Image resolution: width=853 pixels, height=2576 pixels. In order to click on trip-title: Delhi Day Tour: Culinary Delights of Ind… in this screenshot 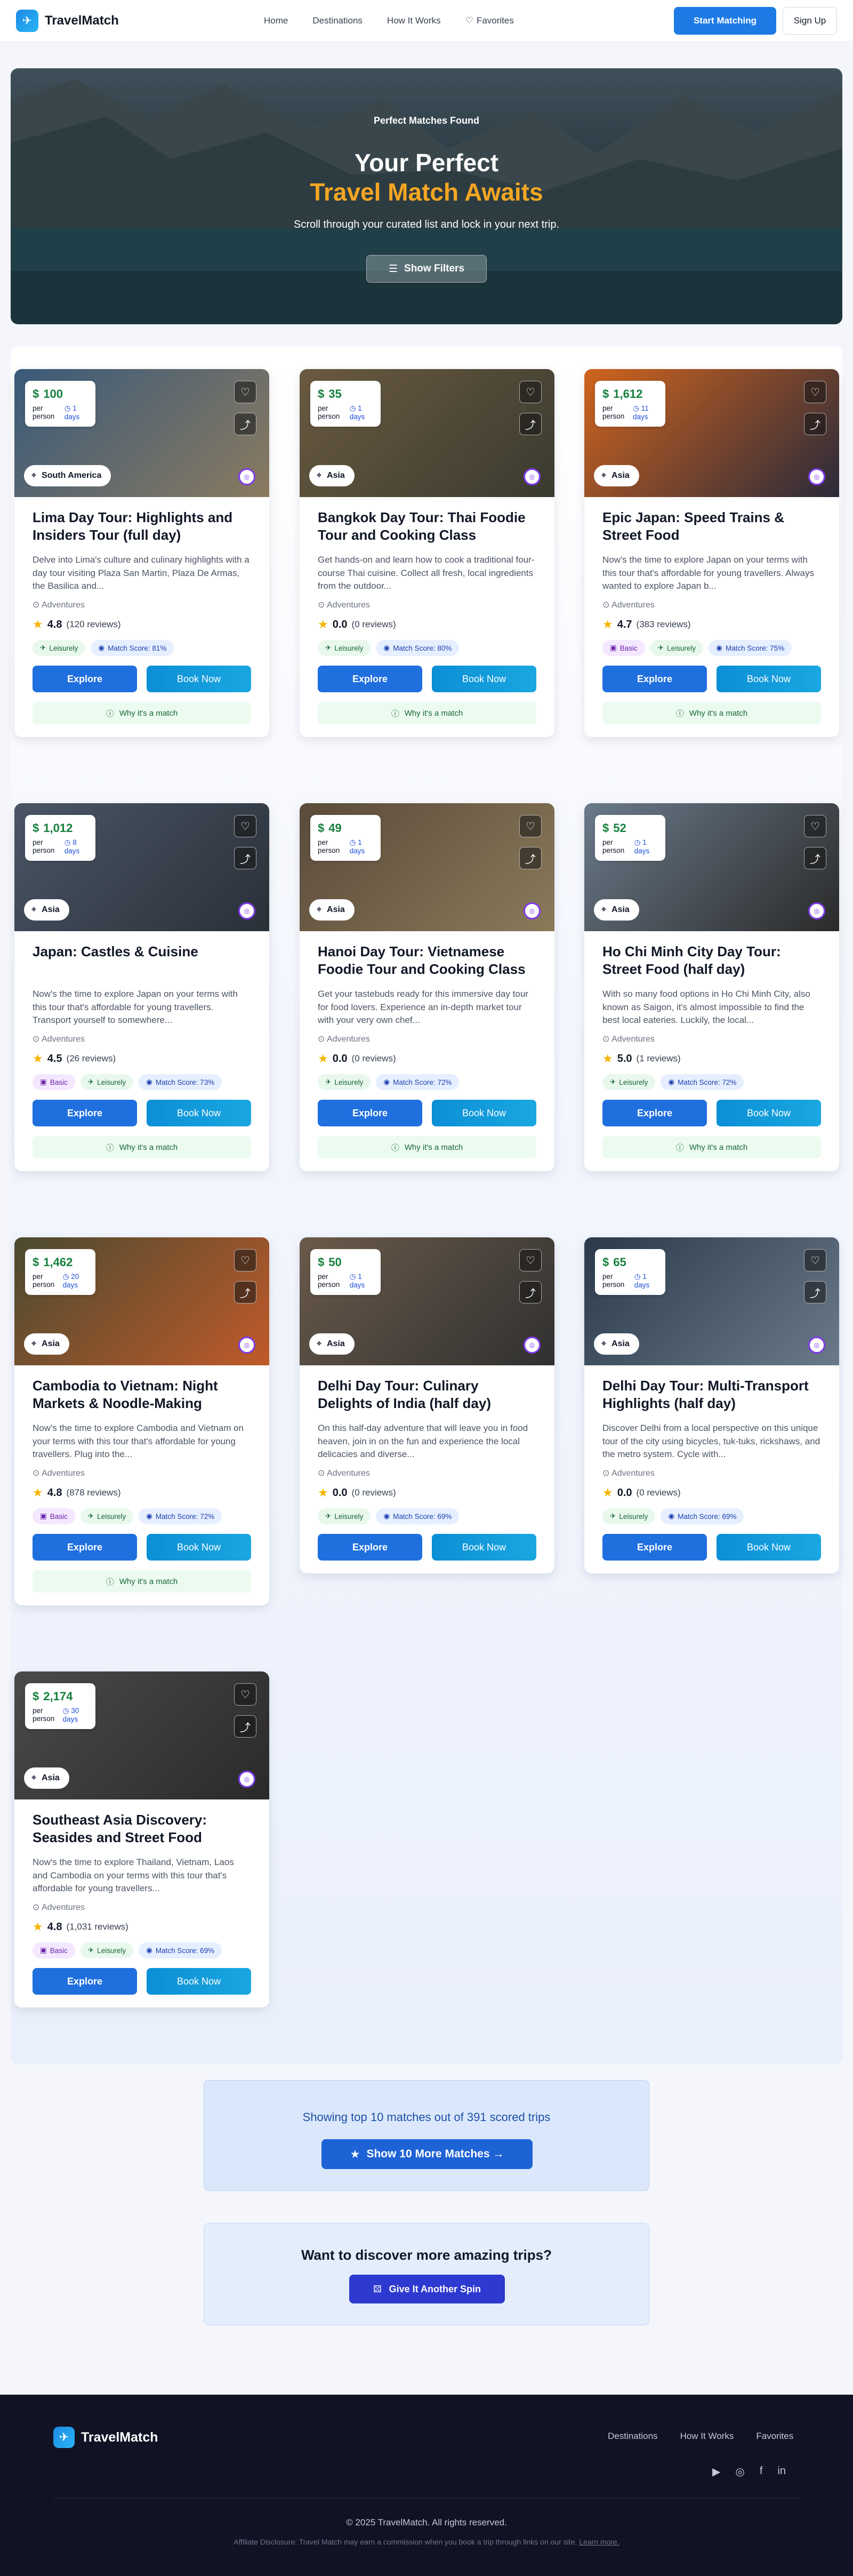, I will do `click(427, 1394)`.